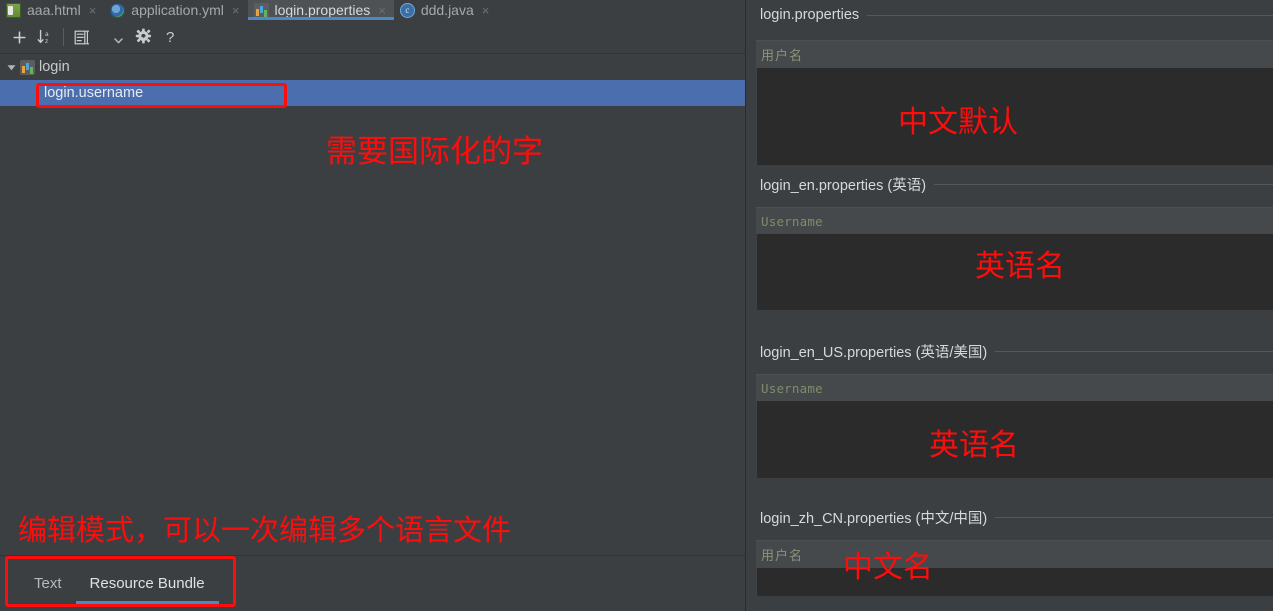 The height and width of the screenshot is (611, 1273). Describe the element at coordinates (11, 67) in the screenshot. I see `expand-collapse-triangle-icon` at that location.